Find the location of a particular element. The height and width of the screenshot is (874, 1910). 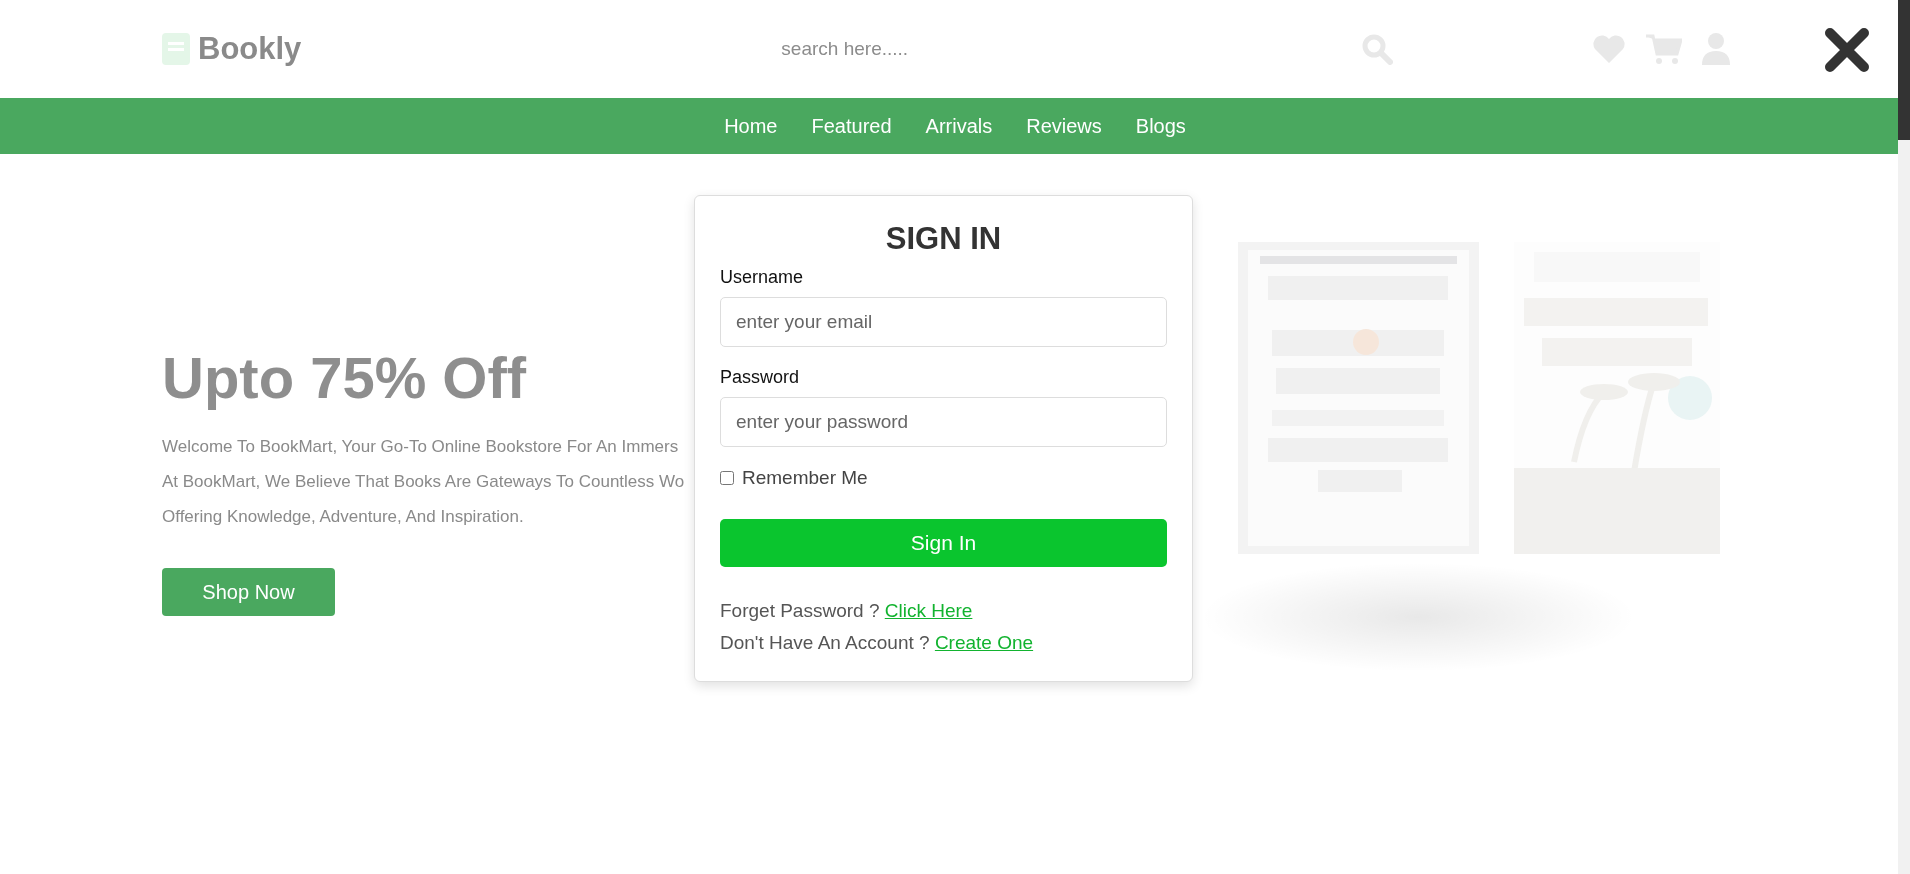

hero-heading: Upto 75% Off is located at coordinates (345, 377).